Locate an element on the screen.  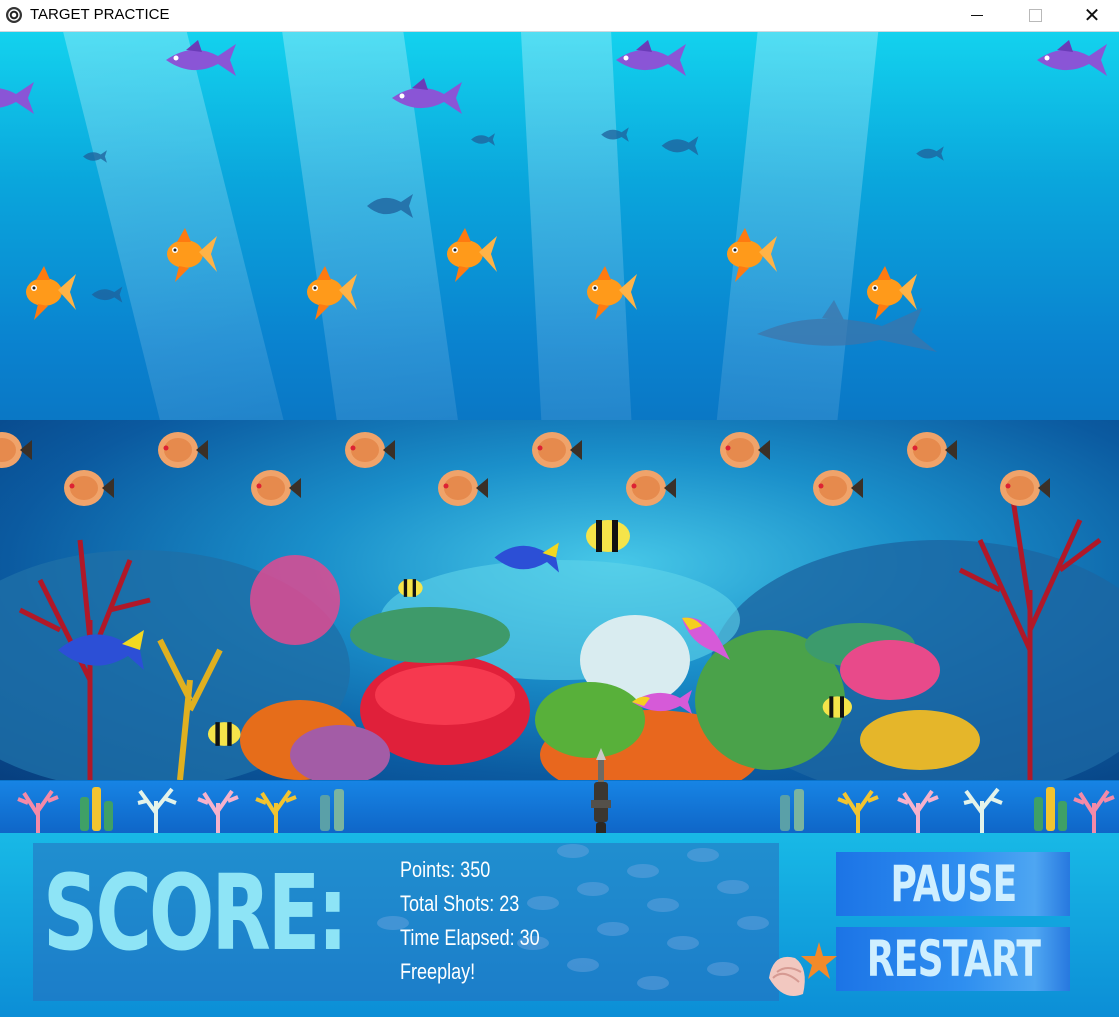
restart-button: RESTART is located at coordinates (953, 959).